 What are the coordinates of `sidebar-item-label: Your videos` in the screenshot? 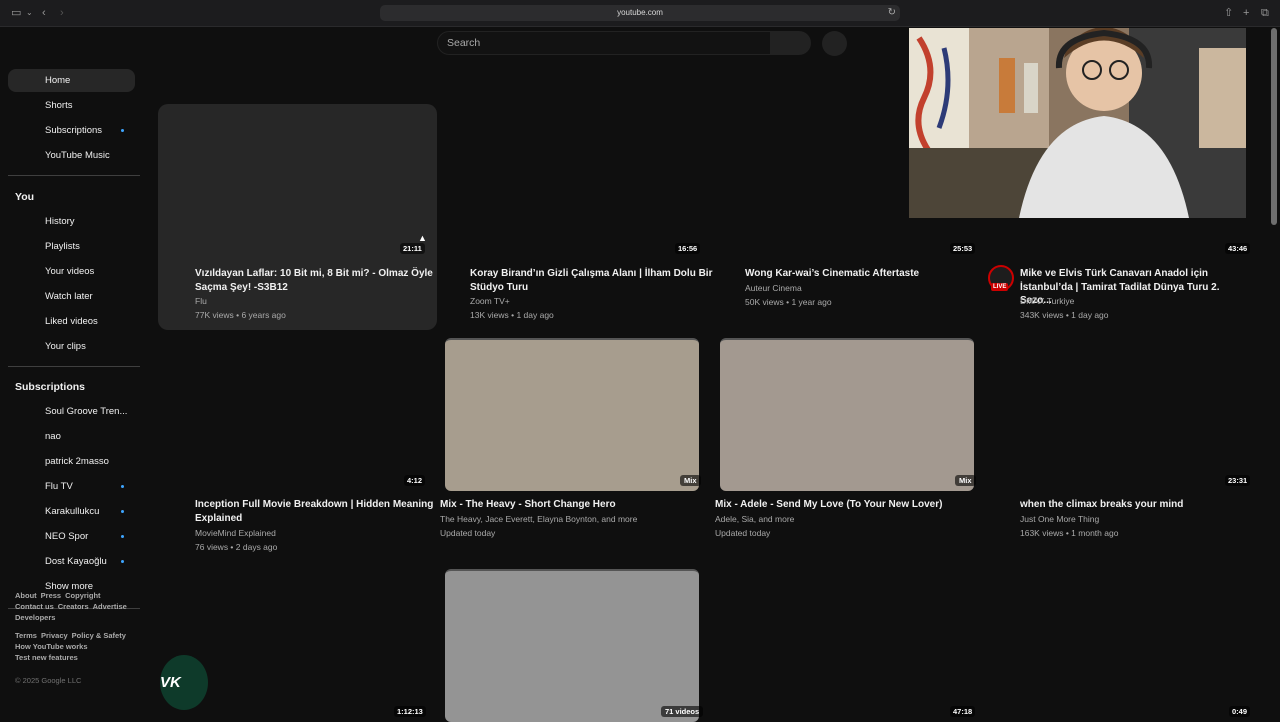 It's located at (70, 271).